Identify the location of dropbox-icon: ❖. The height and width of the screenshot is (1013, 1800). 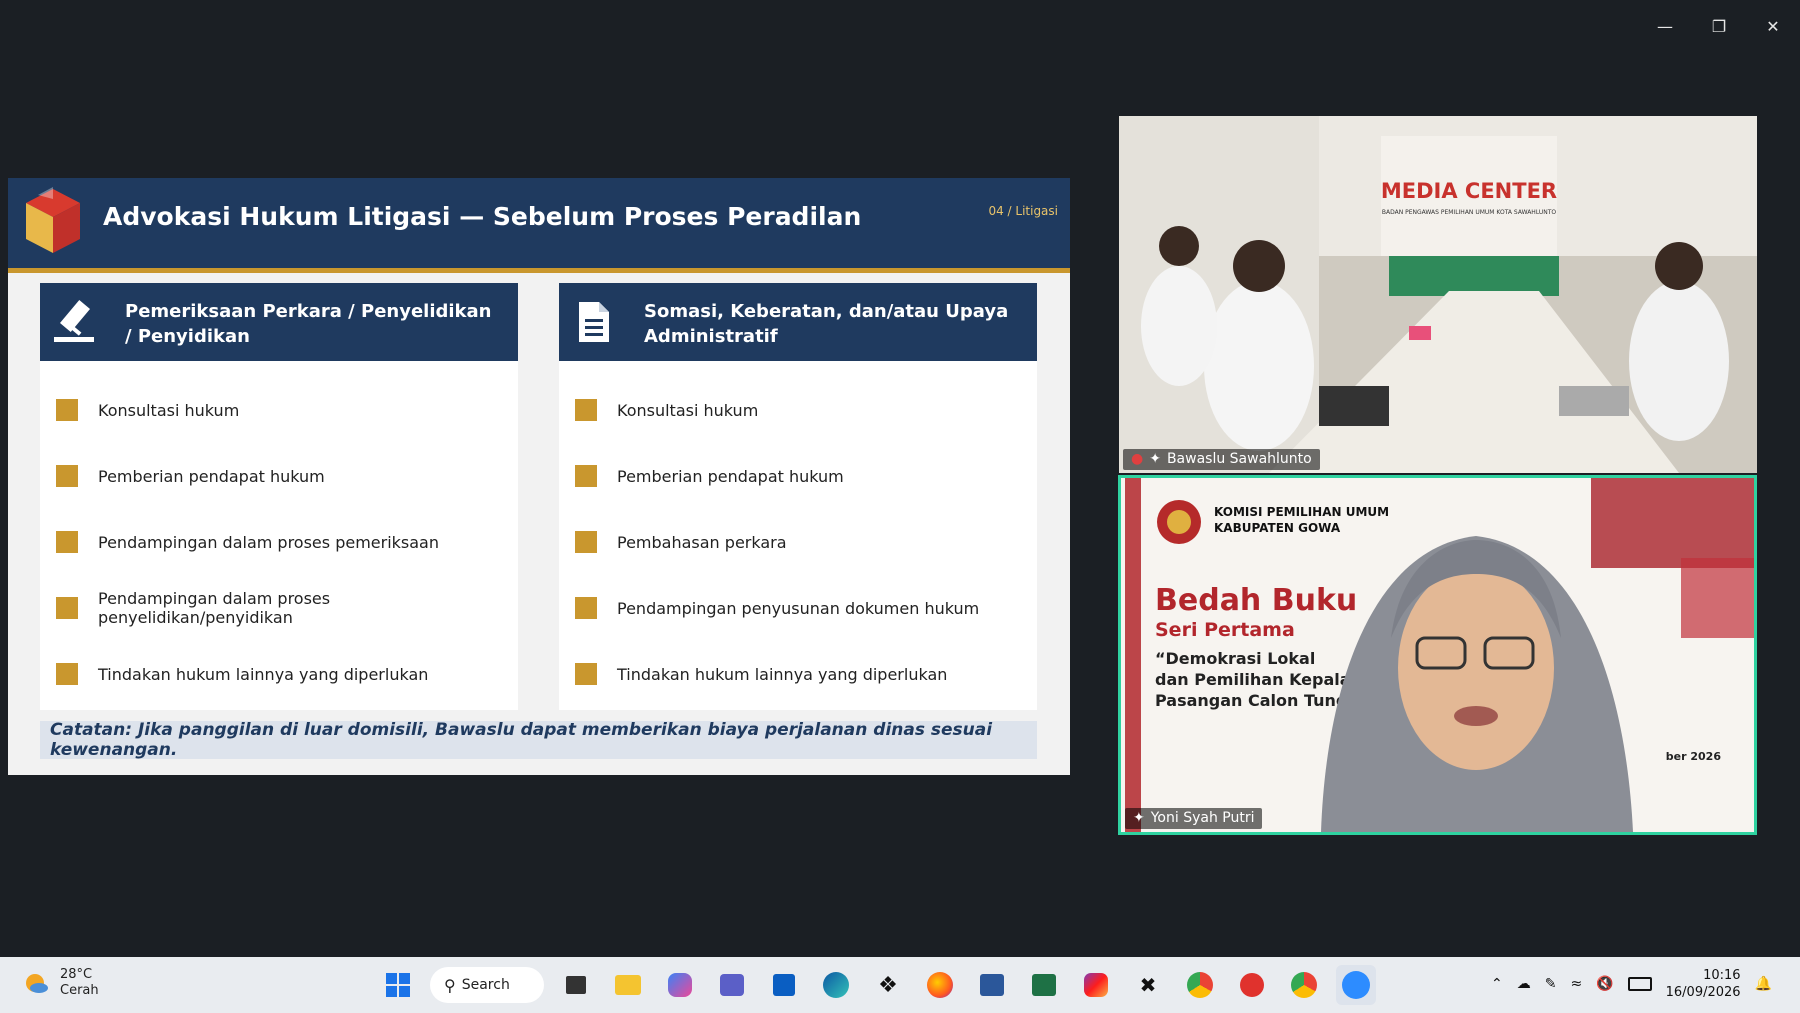
(888, 985).